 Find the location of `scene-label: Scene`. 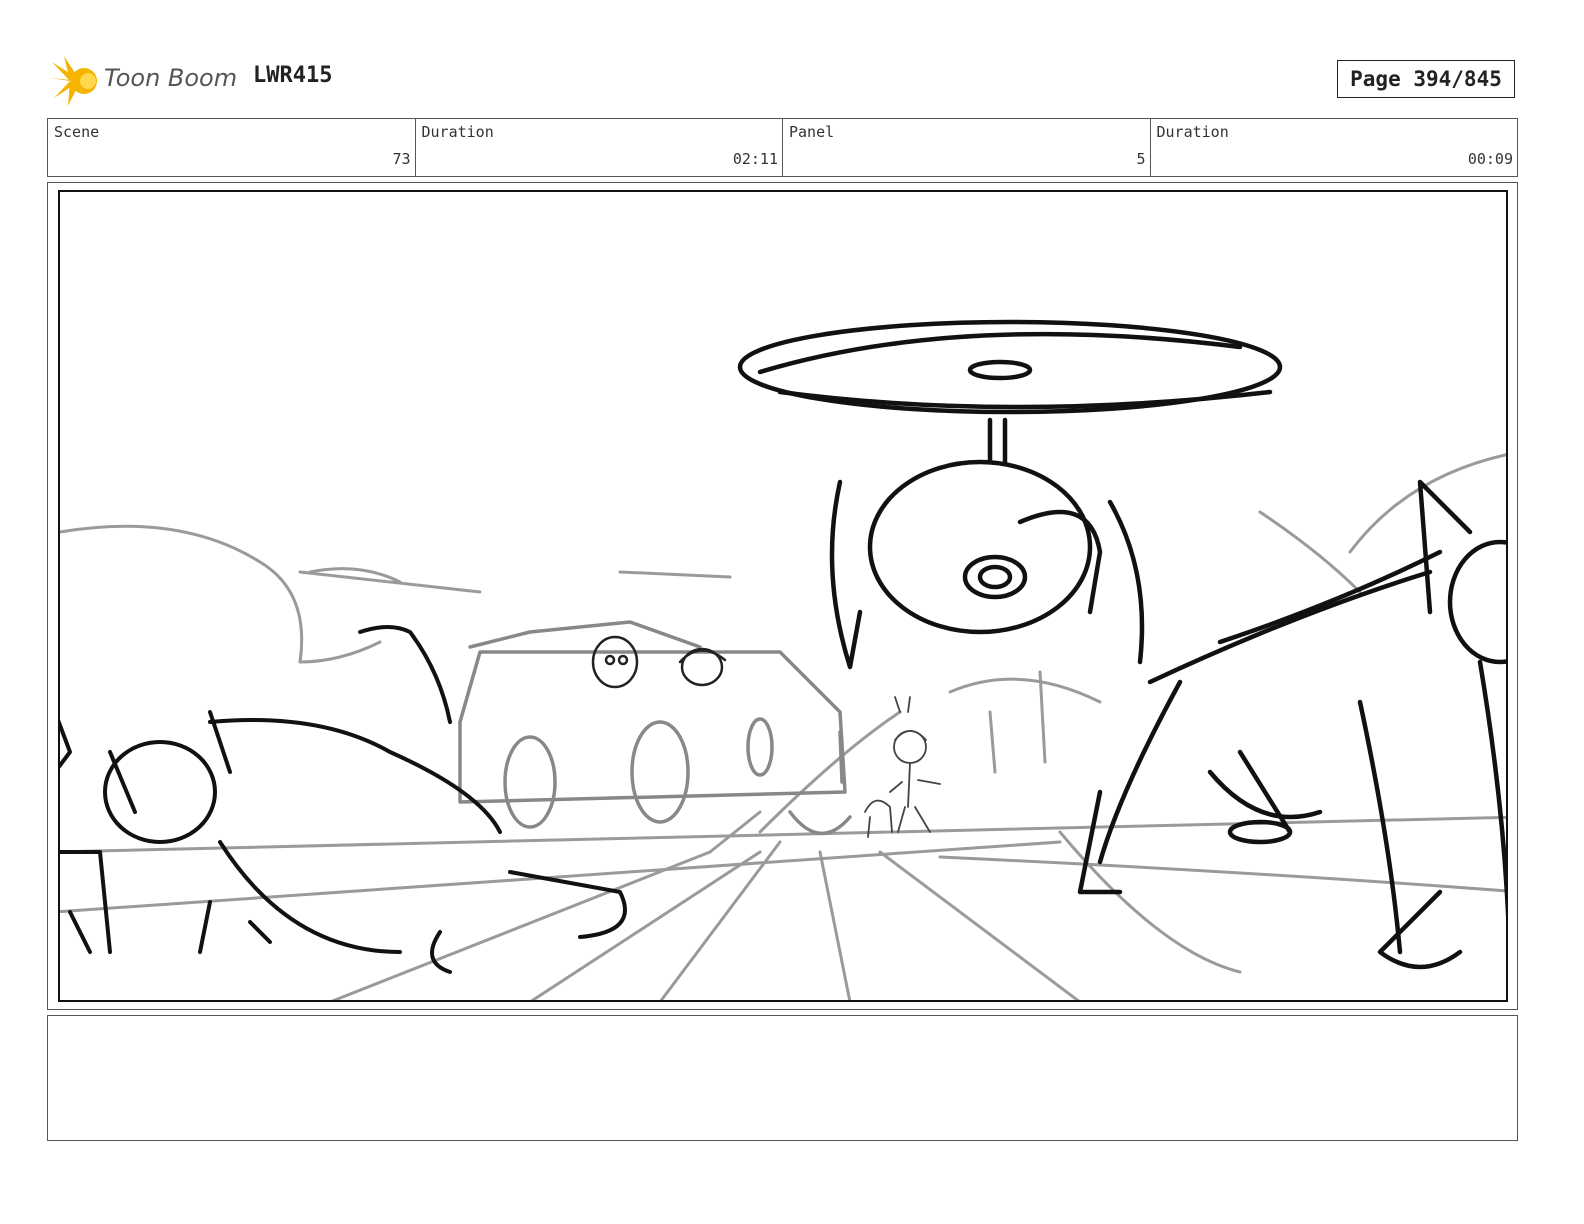

scene-label: Scene is located at coordinates (77, 132).